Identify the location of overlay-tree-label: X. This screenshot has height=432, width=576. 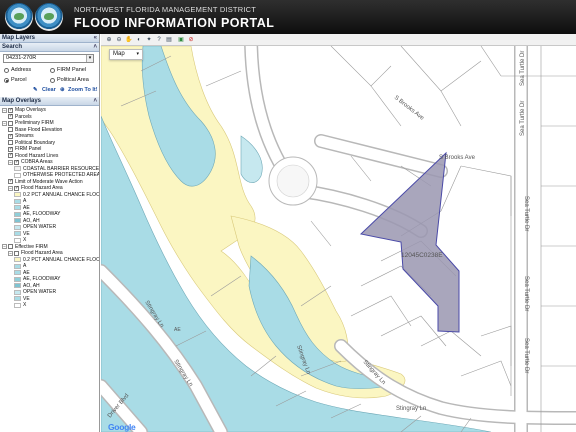
(25, 305).